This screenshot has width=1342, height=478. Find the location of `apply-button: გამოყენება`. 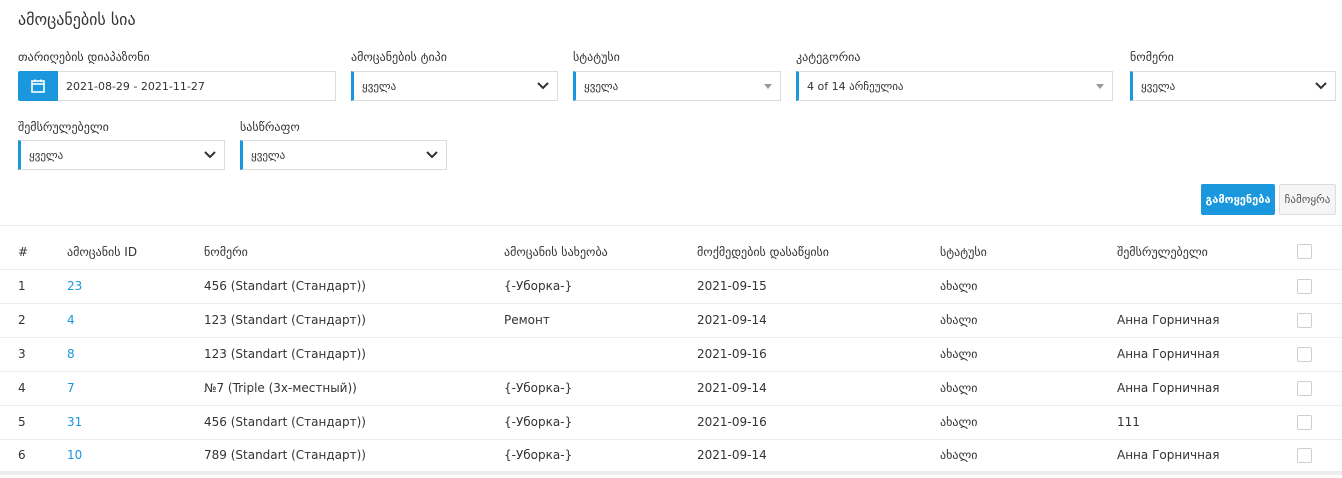

apply-button: გამოყენება is located at coordinates (1238, 199).